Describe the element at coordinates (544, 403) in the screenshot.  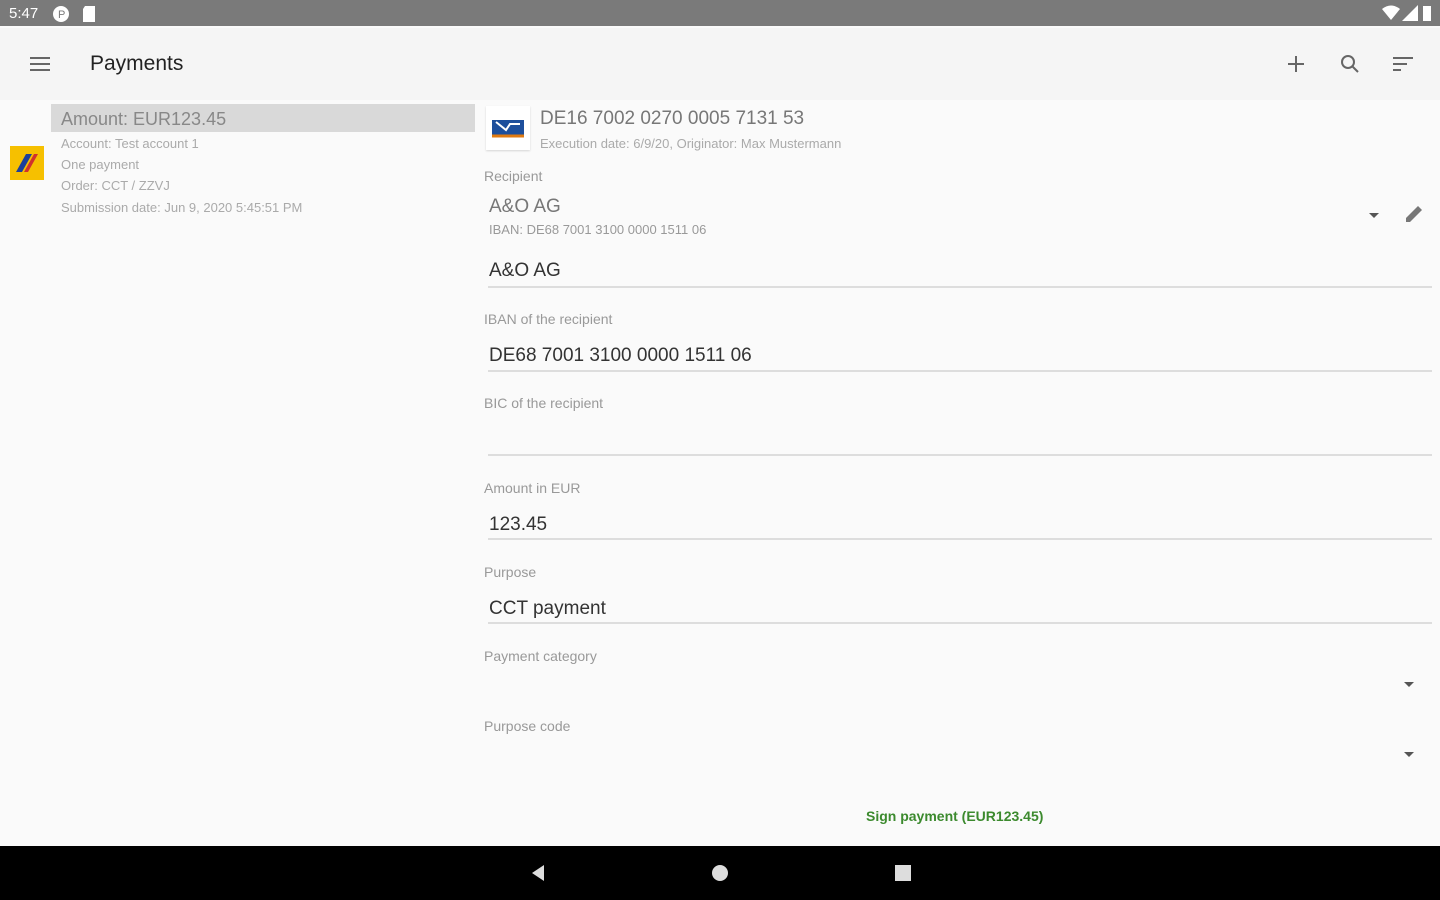
I see `bic-label: BIC of the recipient` at that location.